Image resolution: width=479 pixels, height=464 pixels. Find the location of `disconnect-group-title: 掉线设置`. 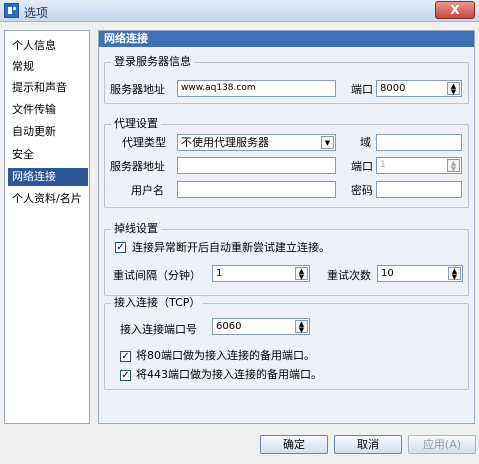

disconnect-group-title: 掉线设置 is located at coordinates (136, 229).